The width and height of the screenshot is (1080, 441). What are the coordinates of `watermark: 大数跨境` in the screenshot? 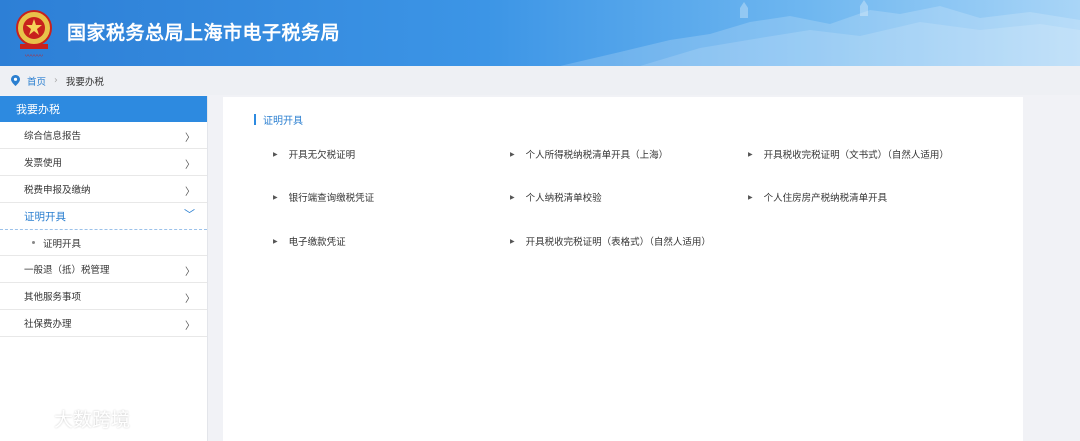 It's located at (70, 418).